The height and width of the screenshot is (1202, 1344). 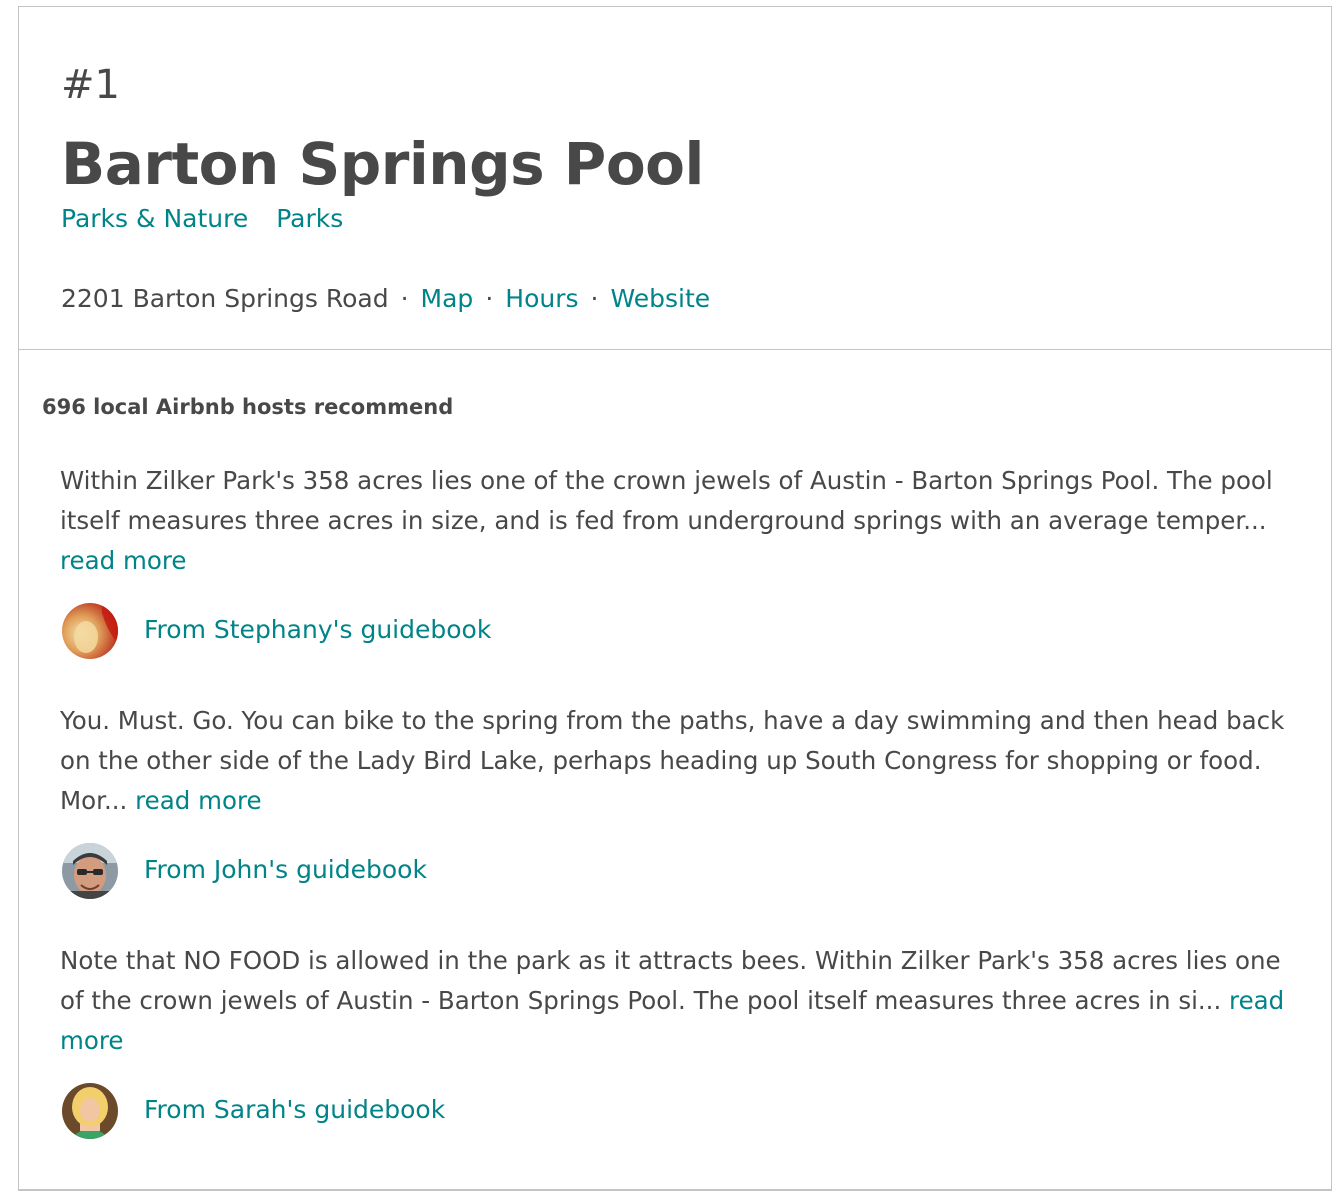 I want to click on avatar-stephany, so click(x=90, y=631).